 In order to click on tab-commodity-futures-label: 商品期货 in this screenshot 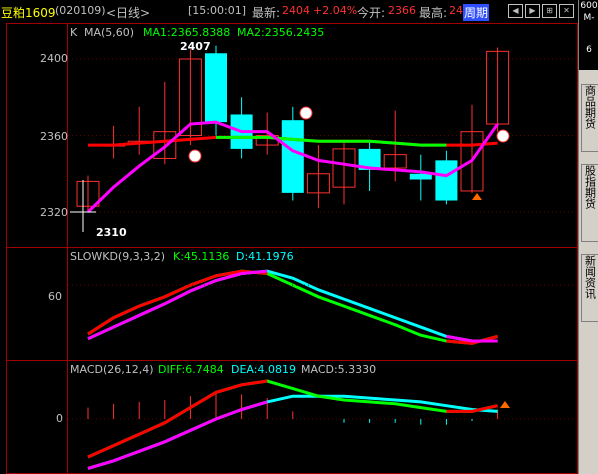, I will do `click(590, 107)`.